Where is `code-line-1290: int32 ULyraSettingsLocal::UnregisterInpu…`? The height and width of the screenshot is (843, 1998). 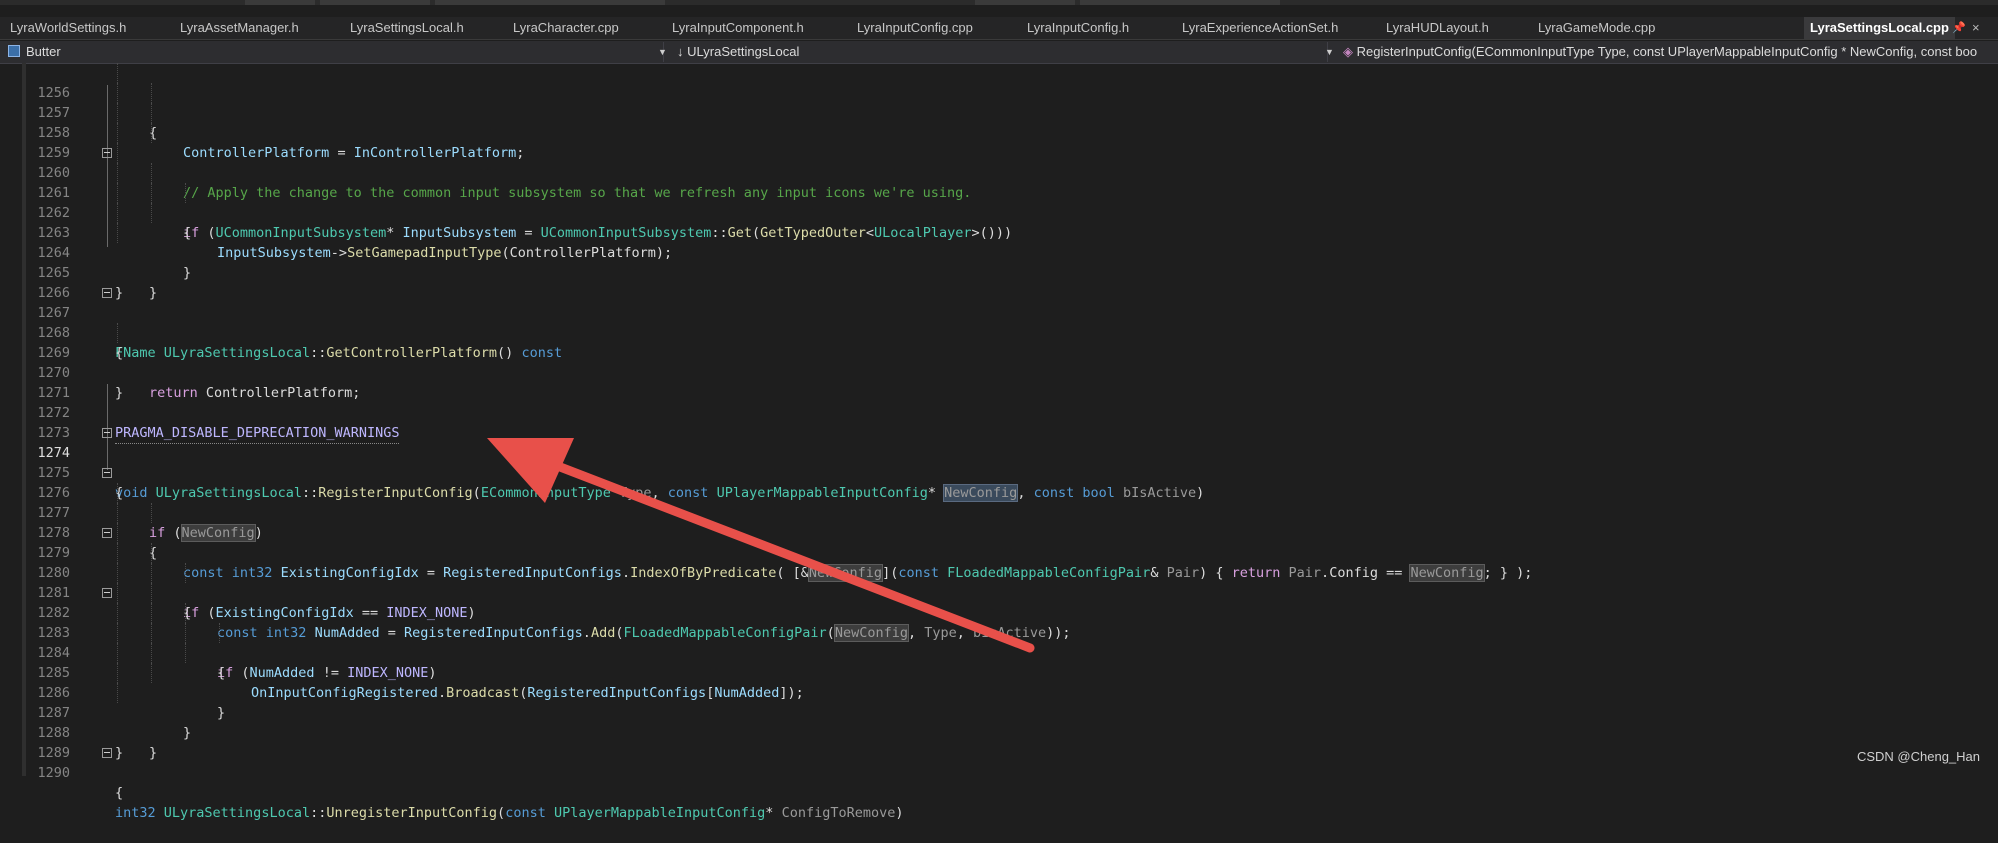
code-line-1290: int32 ULyraSettingsLocal::UnregisterInpu… is located at coordinates (509, 813).